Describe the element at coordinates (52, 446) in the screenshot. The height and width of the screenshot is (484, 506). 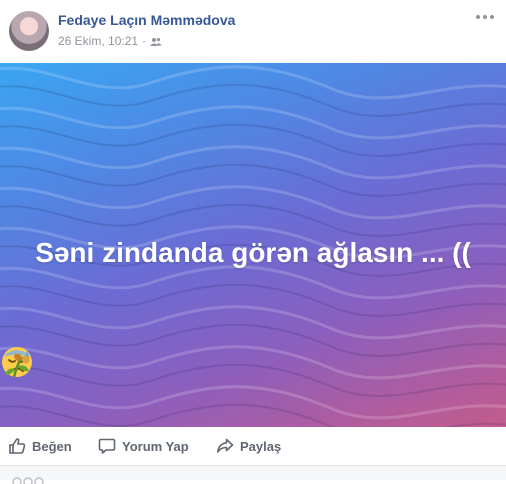
I see `like-label: Beğen` at that location.